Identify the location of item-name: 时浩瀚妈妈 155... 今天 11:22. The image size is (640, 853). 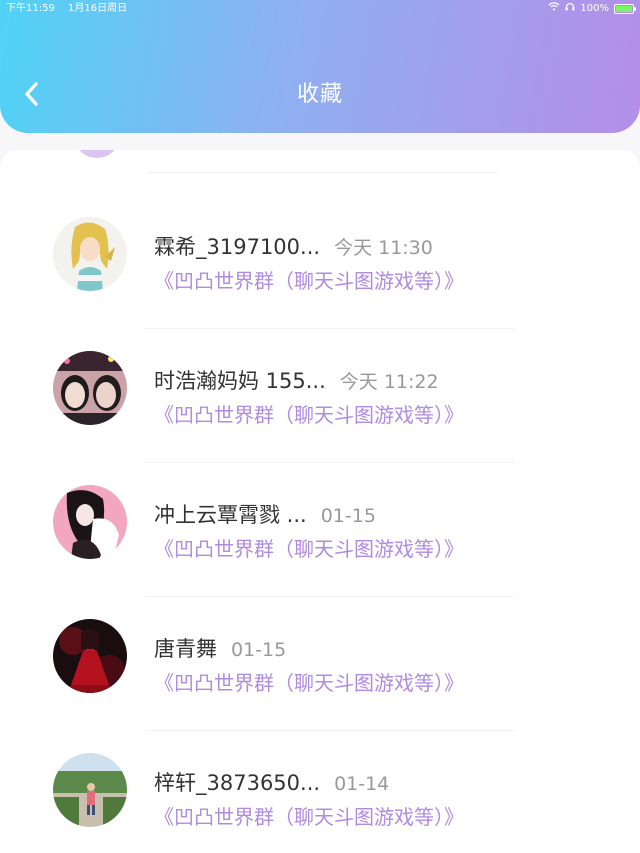
(296, 381).